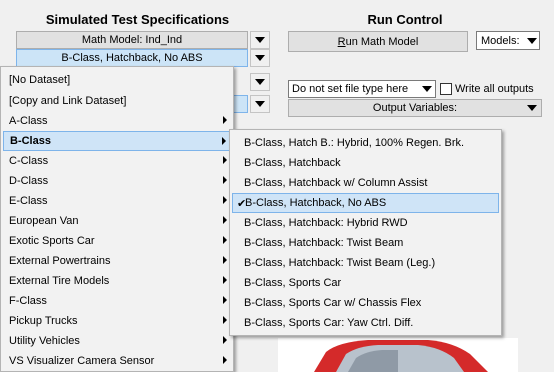 The height and width of the screenshot is (372, 554). I want to click on test-specs-heading: Simulated Test Specifications, so click(137, 19).